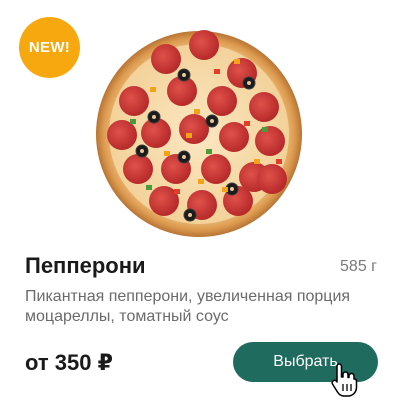  Describe the element at coordinates (85, 265) in the screenshot. I see `product-title: Пепперони` at that location.